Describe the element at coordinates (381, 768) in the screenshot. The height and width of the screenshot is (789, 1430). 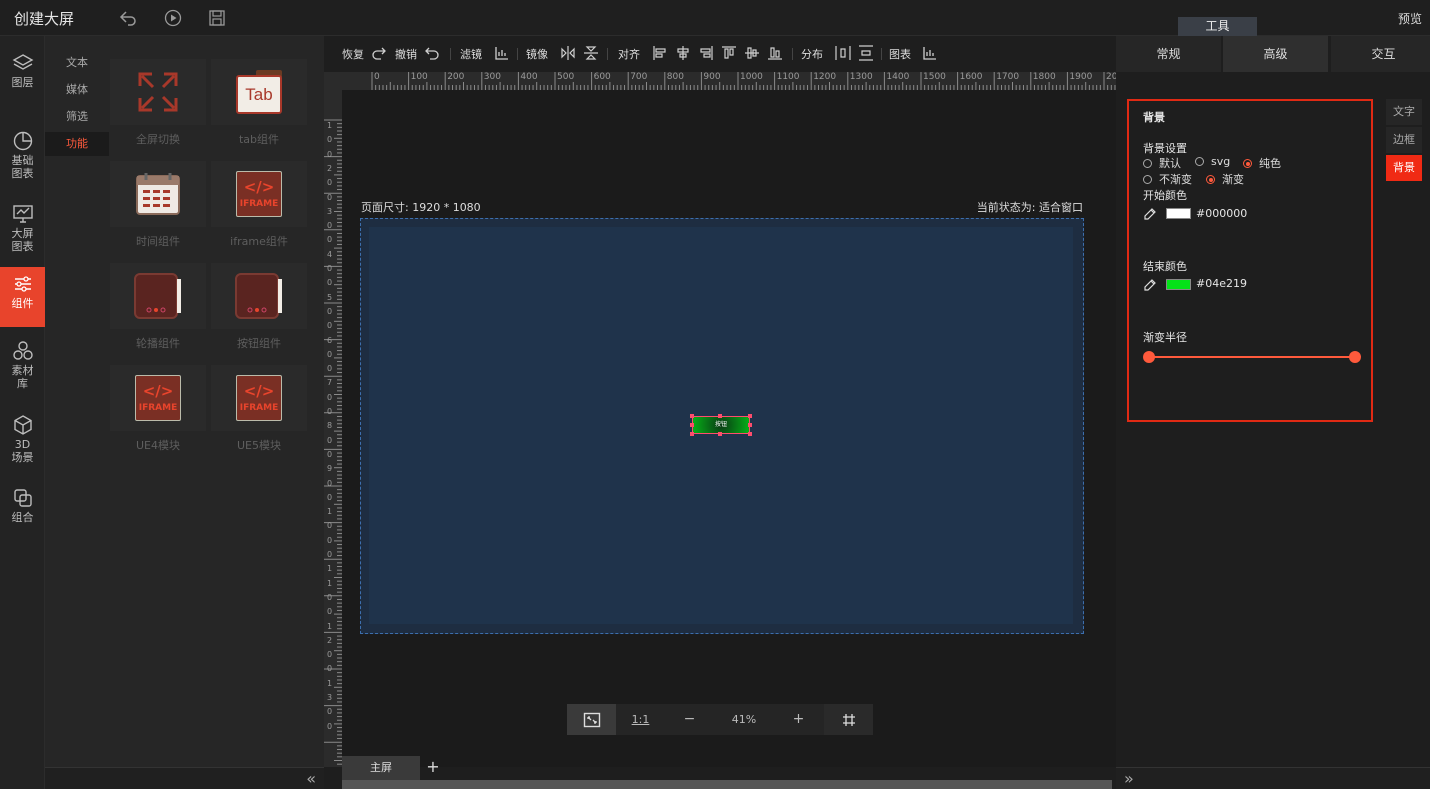
I see `tab-main-screen: 主屏` at that location.